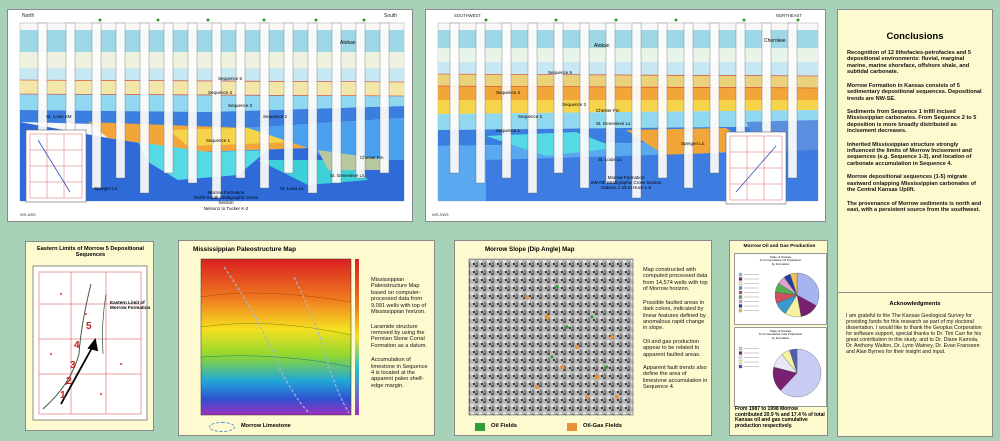 This screenshot has height=441, width=1000. Describe the element at coordinates (508, 130) in the screenshot. I see `swne-seq1-label: Sequence 1` at that location.